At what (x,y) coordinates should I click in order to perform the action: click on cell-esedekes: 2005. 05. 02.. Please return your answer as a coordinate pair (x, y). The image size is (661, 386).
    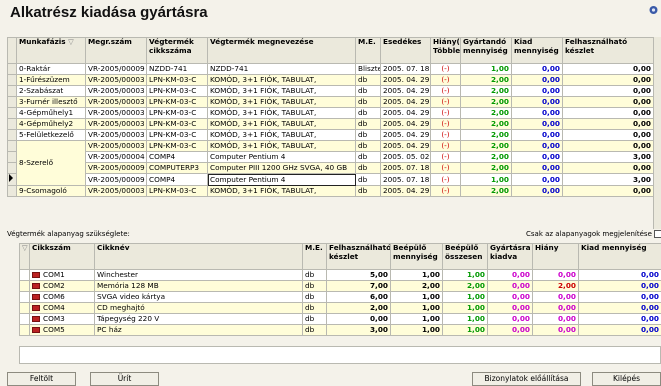
    Looking at the image, I should click on (406, 157).